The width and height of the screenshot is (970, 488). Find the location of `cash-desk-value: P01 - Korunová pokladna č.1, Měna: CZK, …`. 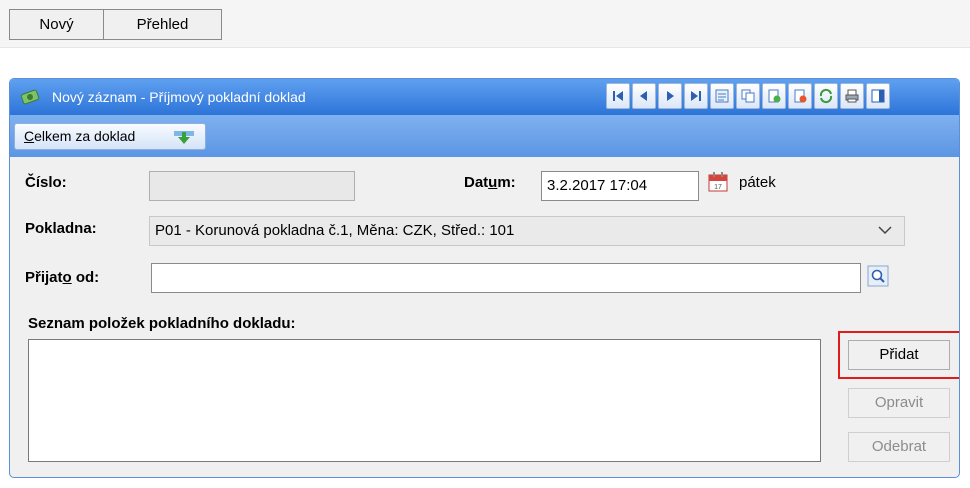

cash-desk-value: P01 - Korunová pokladna č.1, Měna: CZK, … is located at coordinates (335, 230).